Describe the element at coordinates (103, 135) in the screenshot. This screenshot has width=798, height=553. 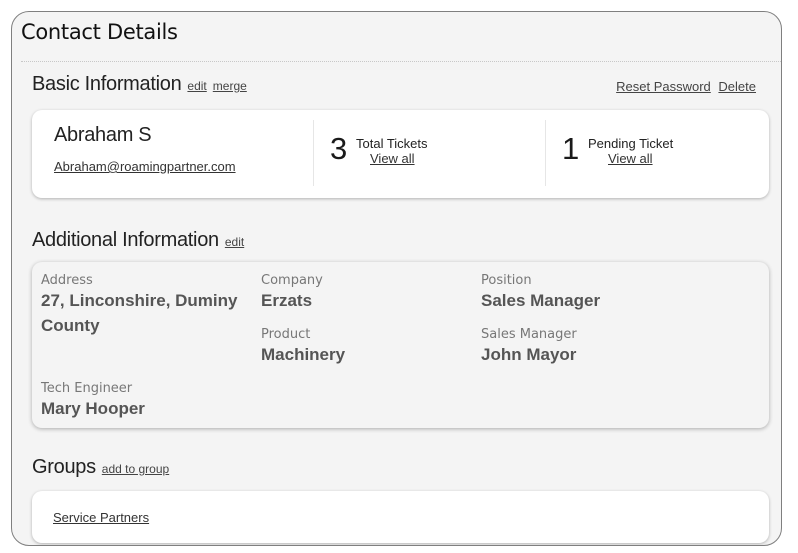
I see `contact-name: Abraham S` at that location.